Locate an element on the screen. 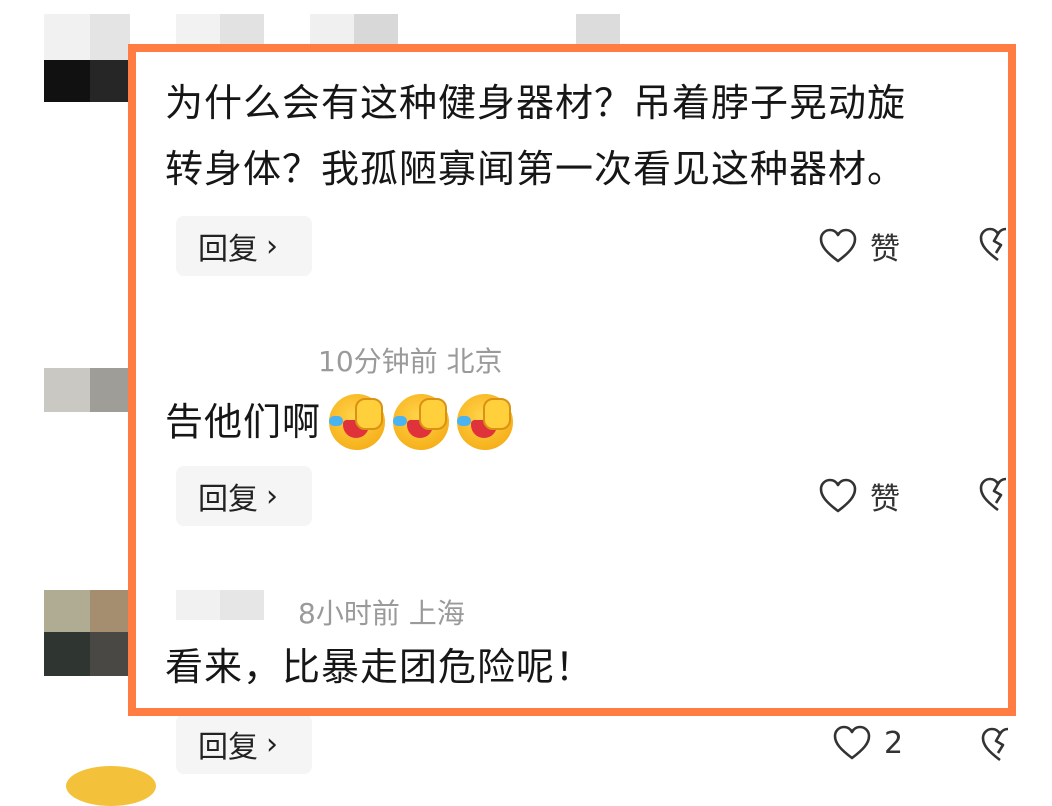  comment-2-body: 告他们啊 is located at coordinates (339, 422).